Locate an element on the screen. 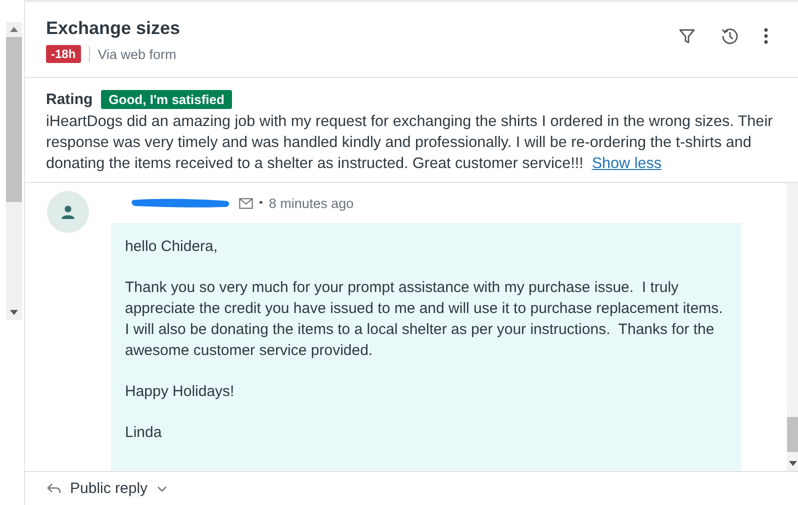  rating-comment: iHeartDogs did an amazing job with my request for exchanging the shirts I ordered in the wrong sizes. Their response was very timely and was handled kindly and professionally. I will be re-ordering the t-shirts and donating the items received to a shelter as instructed. Great customer service!!! Show less is located at coordinates (410, 143).